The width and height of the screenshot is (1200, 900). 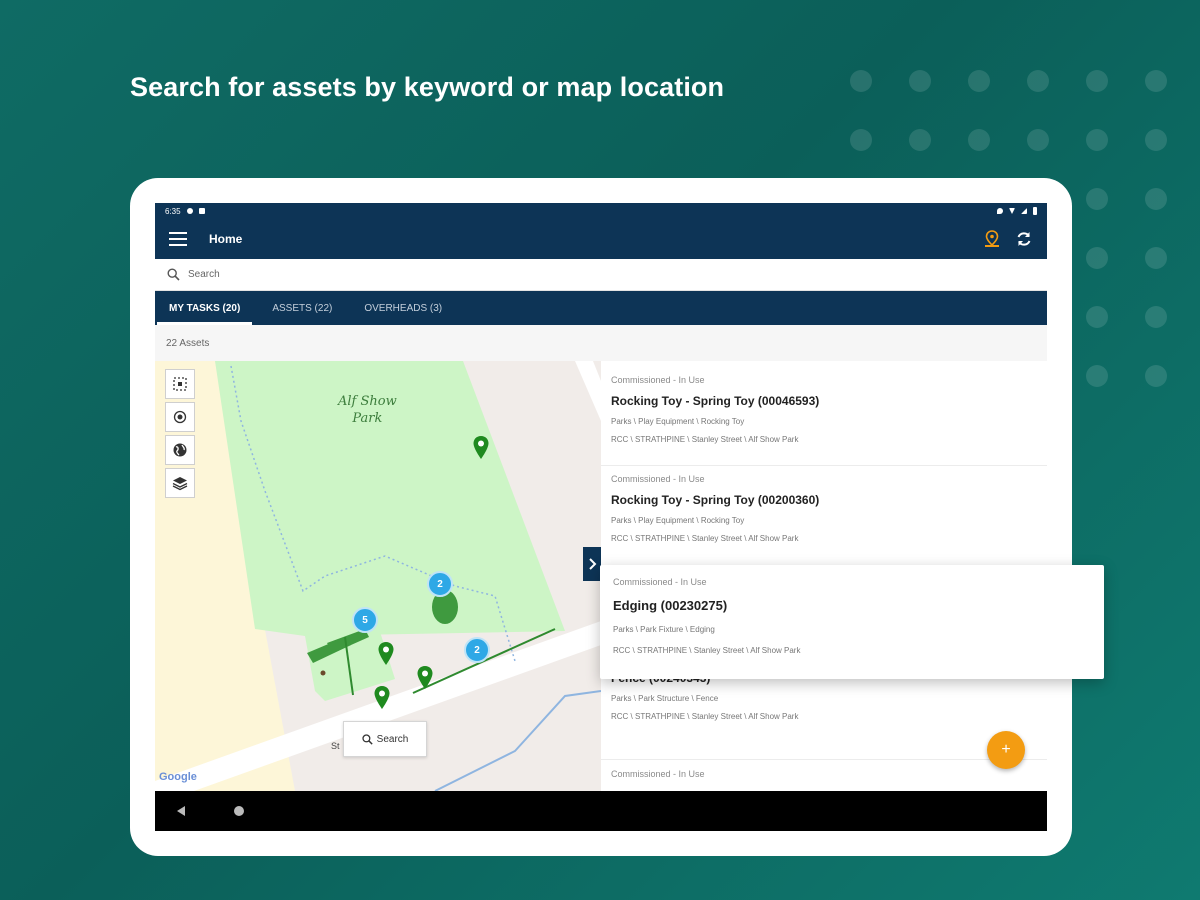 I want to click on layers-icon, so click(x=180, y=483).